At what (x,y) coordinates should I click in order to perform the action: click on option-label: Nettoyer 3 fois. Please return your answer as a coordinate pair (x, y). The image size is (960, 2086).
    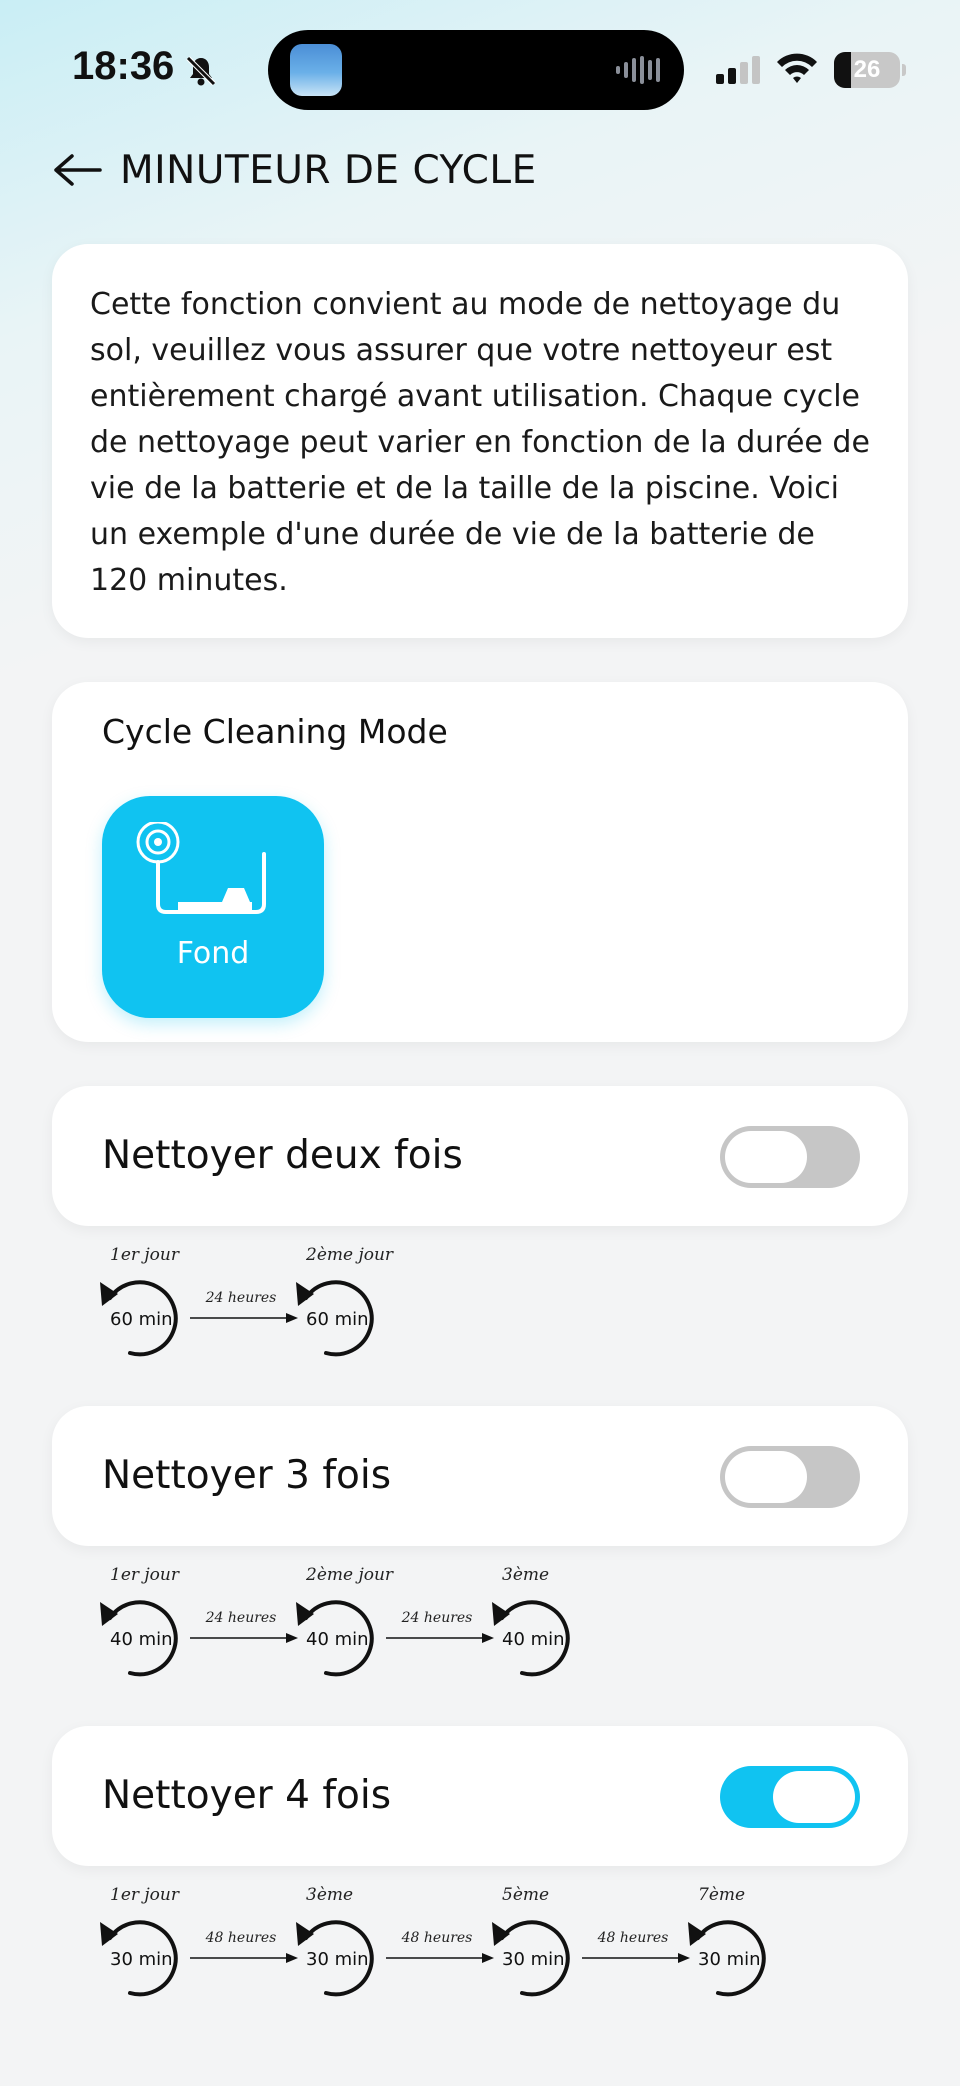
    Looking at the image, I should click on (247, 1475).